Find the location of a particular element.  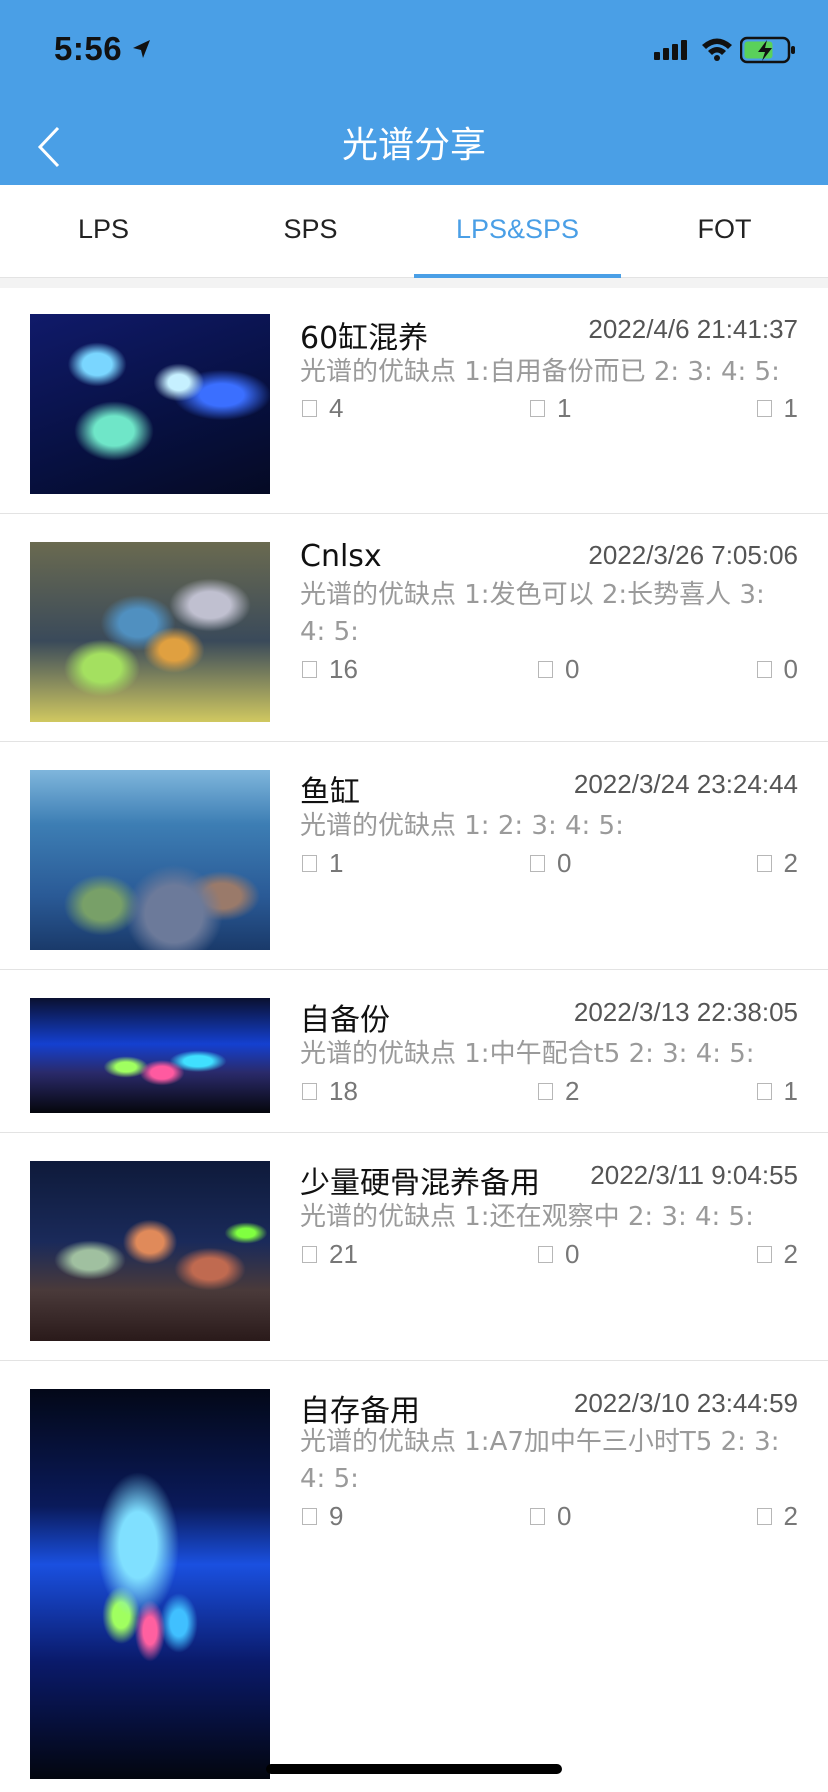

stat-views-count: 18 is located at coordinates (343, 1091).